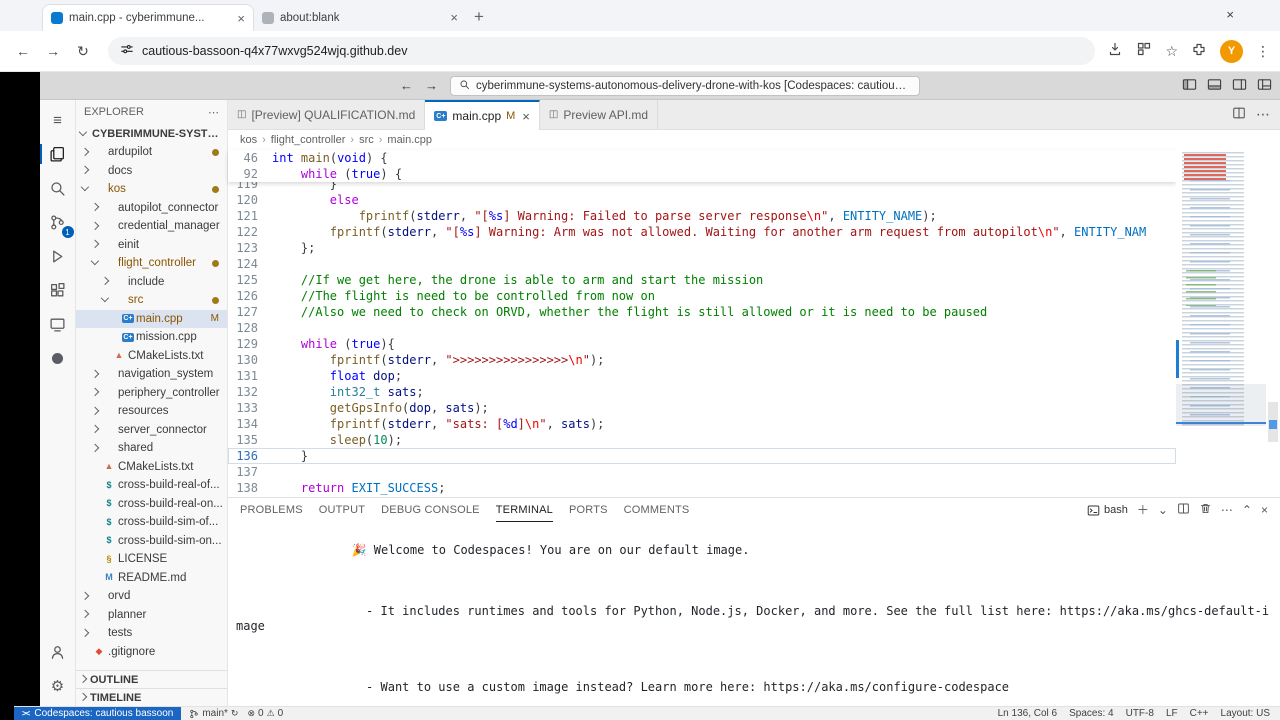 Image resolution: width=1280 pixels, height=720 pixels. Describe the element at coordinates (1264, 510) in the screenshot. I see `close-panel-icon: ×` at that location.